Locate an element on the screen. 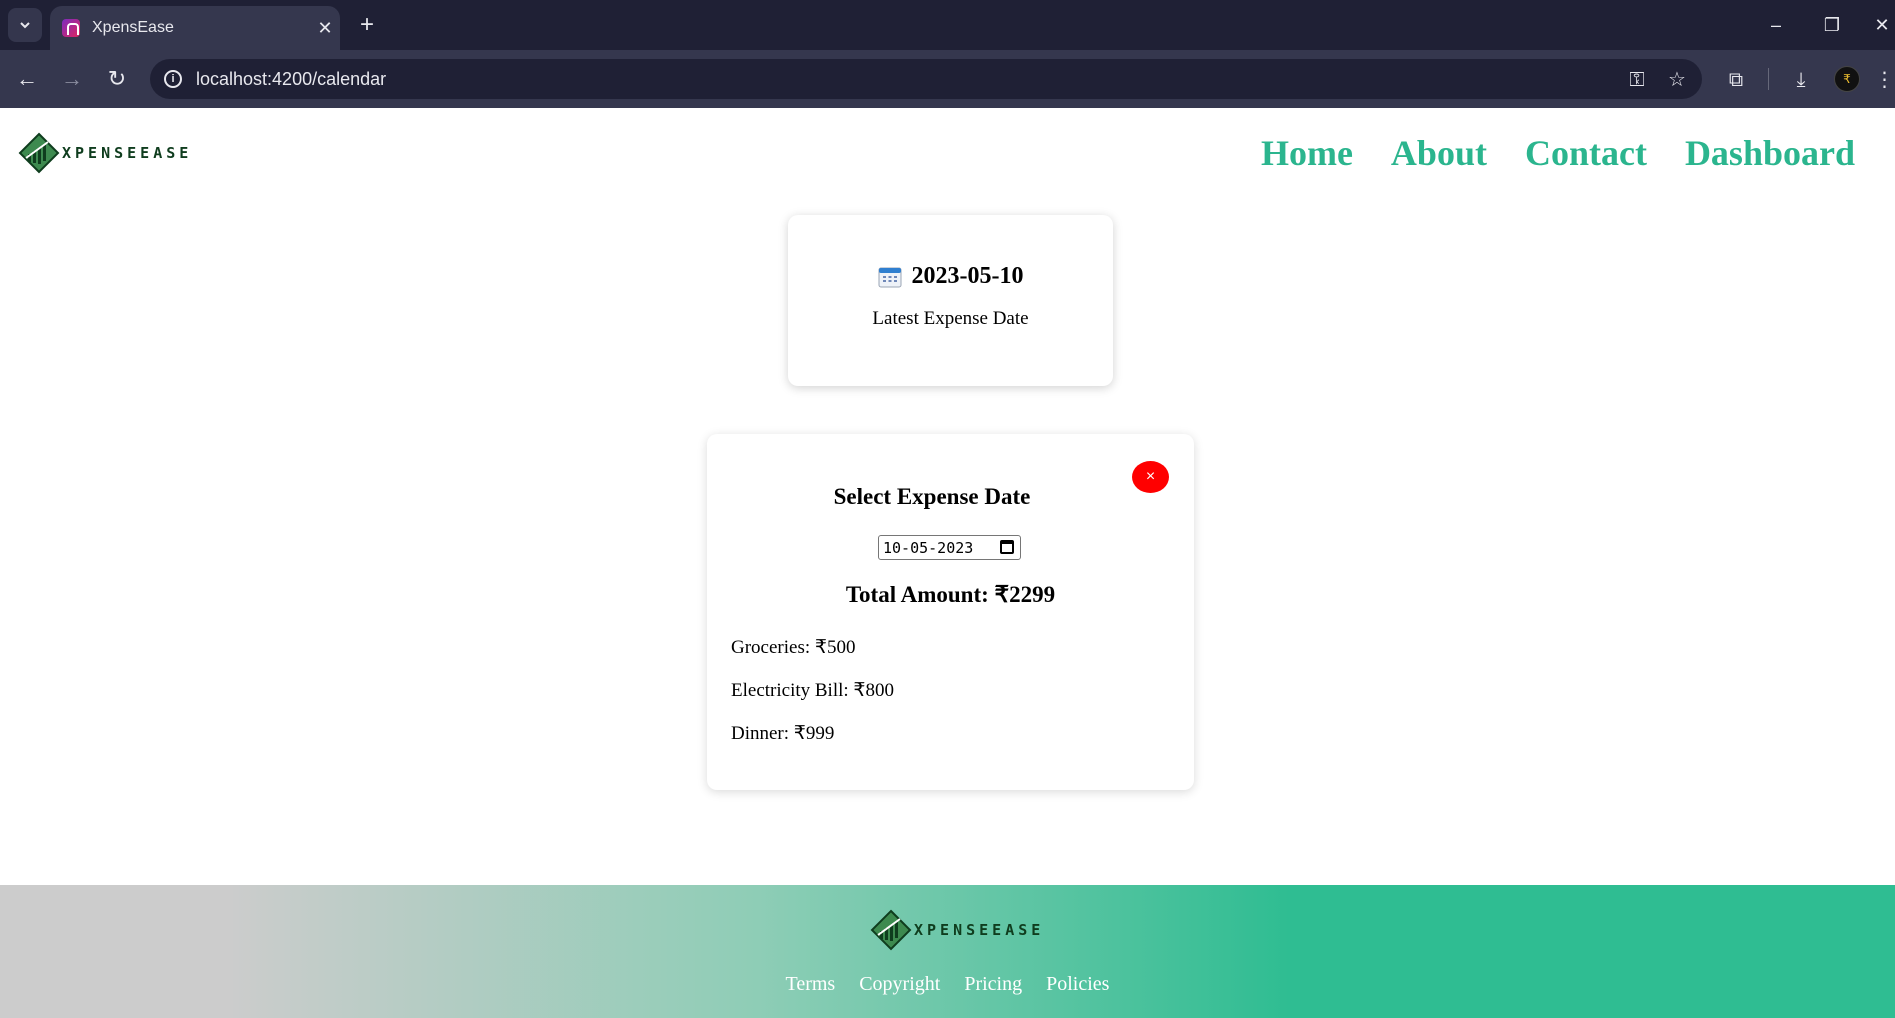 Image resolution: width=1895 pixels, height=1018 pixels. forward-arrow-icon: → is located at coordinates (72, 79).